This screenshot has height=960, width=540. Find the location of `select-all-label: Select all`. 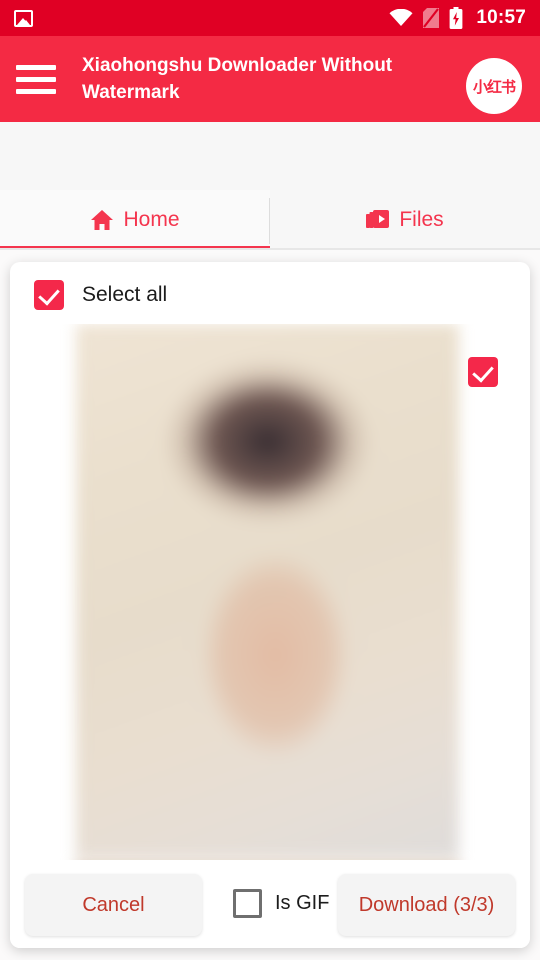

select-all-label: Select all is located at coordinates (125, 294).